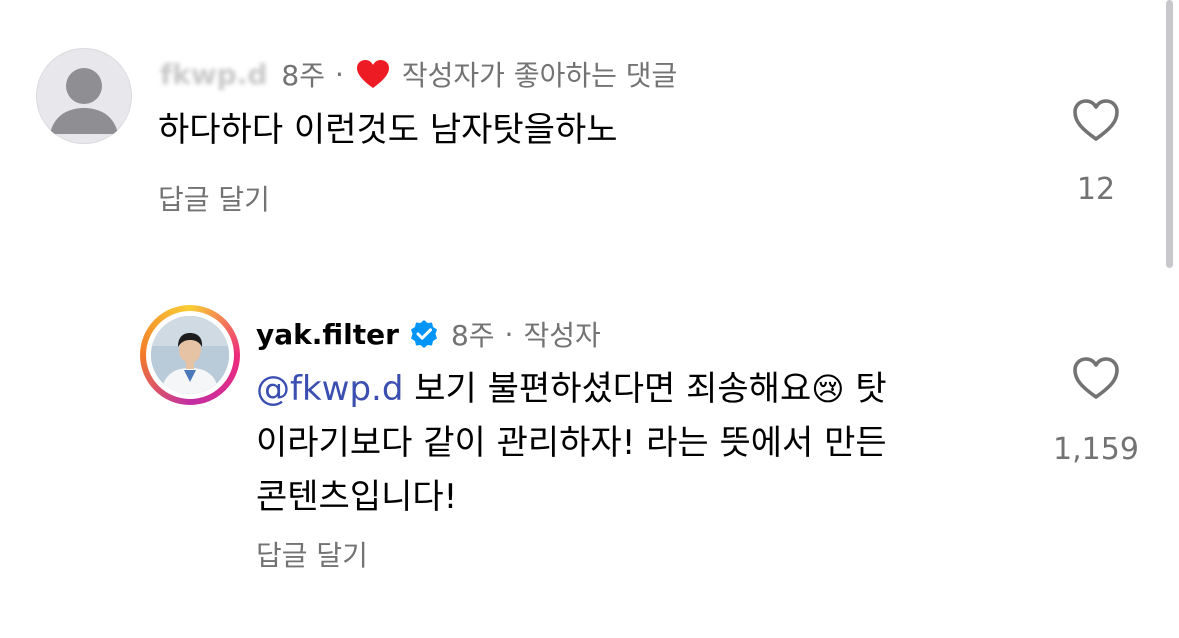  I want to click on like-count: 12, so click(1096, 189).